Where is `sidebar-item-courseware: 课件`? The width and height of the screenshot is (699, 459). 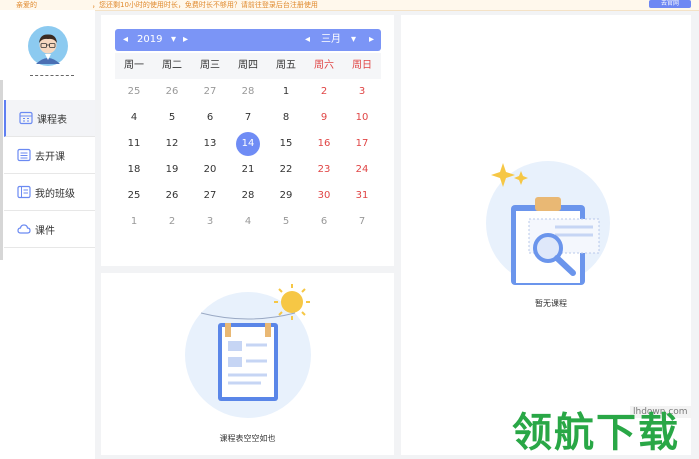 sidebar-item-courseware: 课件 is located at coordinates (49, 229).